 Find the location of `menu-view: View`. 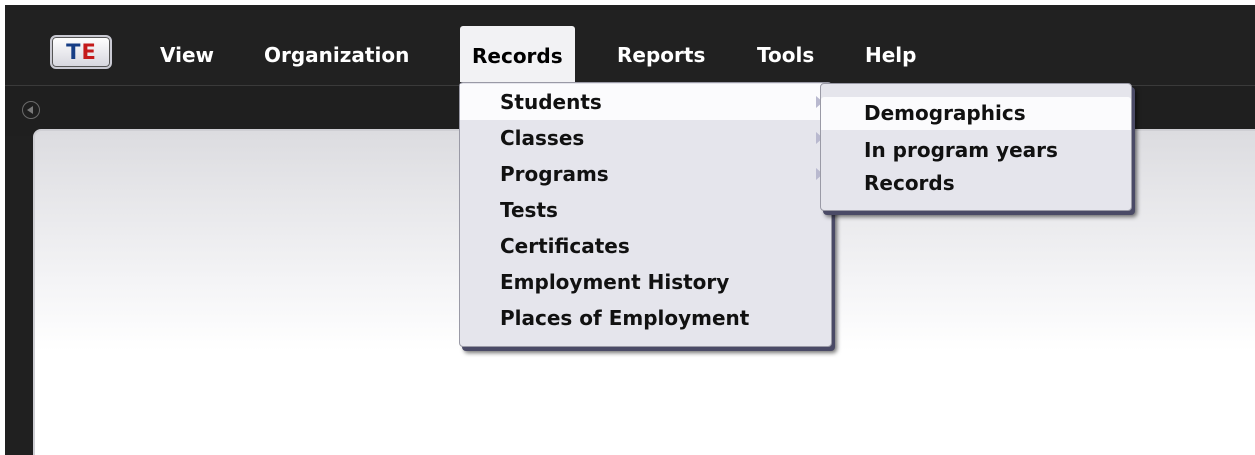

menu-view: View is located at coordinates (187, 55).